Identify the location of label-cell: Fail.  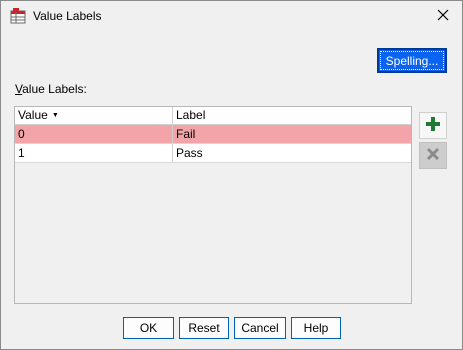
(292, 134).